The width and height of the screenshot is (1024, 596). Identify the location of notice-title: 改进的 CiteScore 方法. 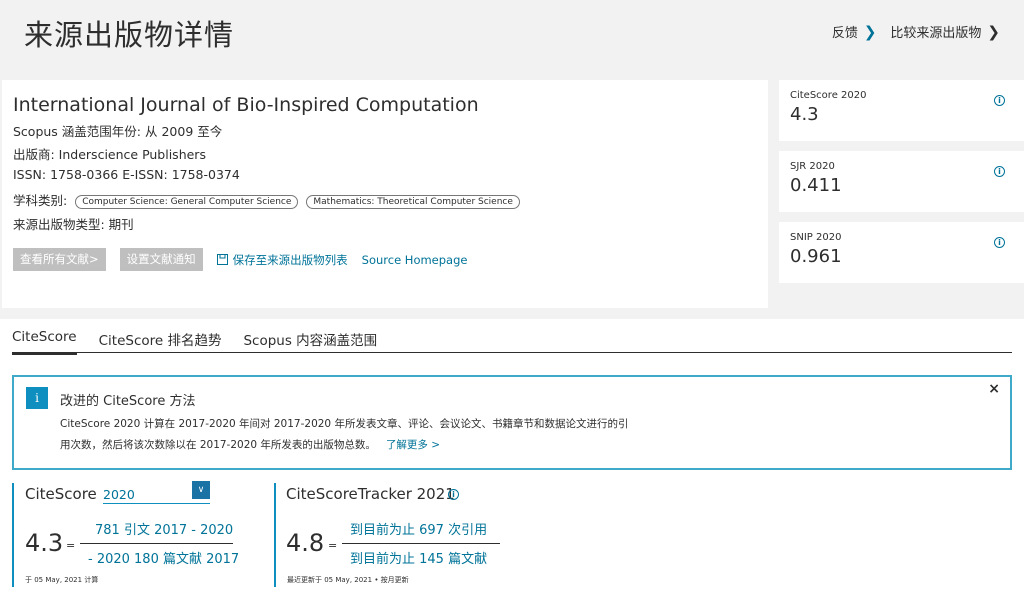
(128, 401).